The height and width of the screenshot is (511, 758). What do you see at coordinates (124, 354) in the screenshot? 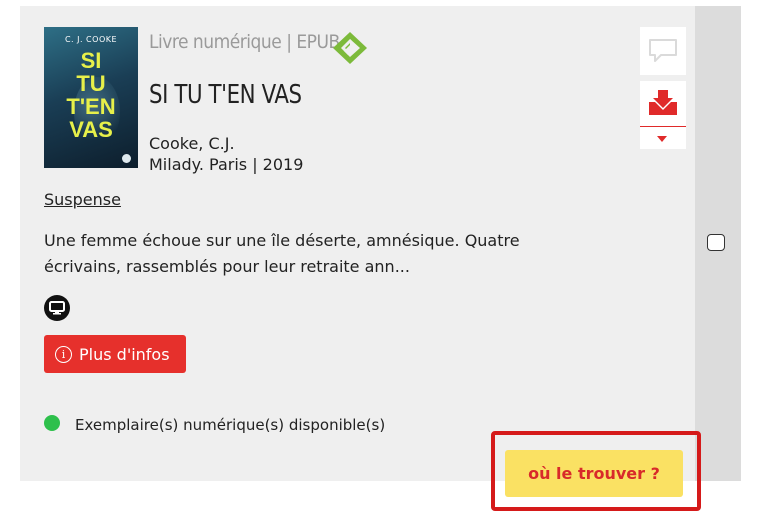
I see `more-info-label: Plus d'infos` at bounding box center [124, 354].